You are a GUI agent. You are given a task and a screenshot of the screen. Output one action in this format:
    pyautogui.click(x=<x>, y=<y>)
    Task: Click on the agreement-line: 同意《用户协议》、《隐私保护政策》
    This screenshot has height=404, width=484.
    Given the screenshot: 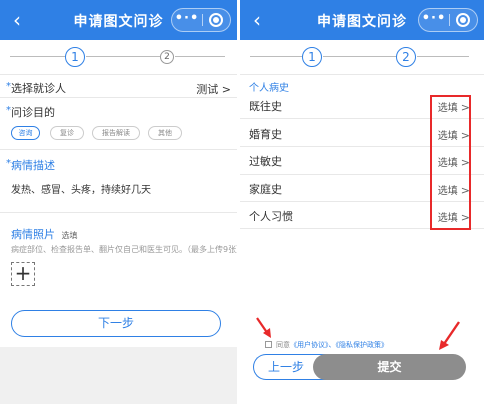 What is the action you would take?
    pyautogui.click(x=326, y=345)
    